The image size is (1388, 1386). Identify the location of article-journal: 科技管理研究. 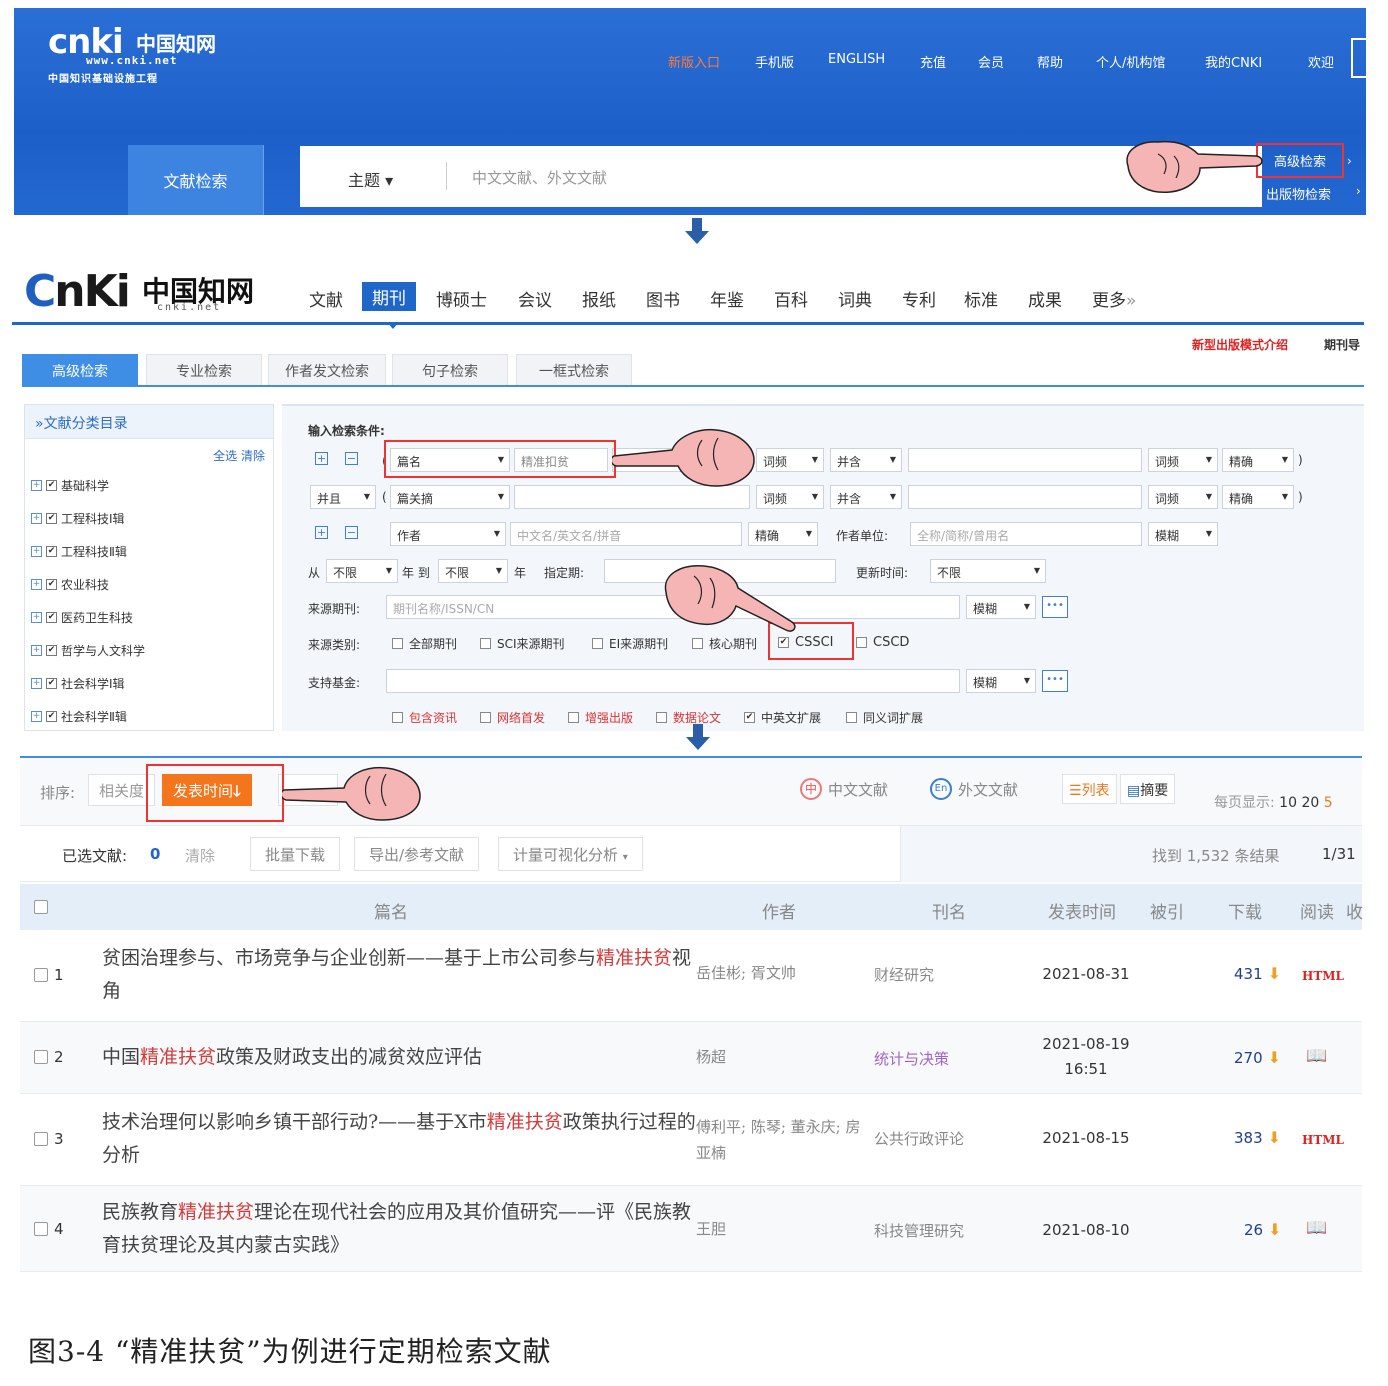
(919, 1230).